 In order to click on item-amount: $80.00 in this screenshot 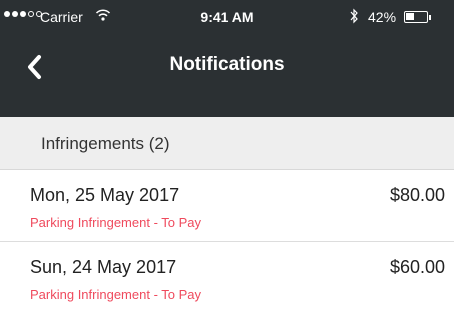, I will do `click(417, 195)`.